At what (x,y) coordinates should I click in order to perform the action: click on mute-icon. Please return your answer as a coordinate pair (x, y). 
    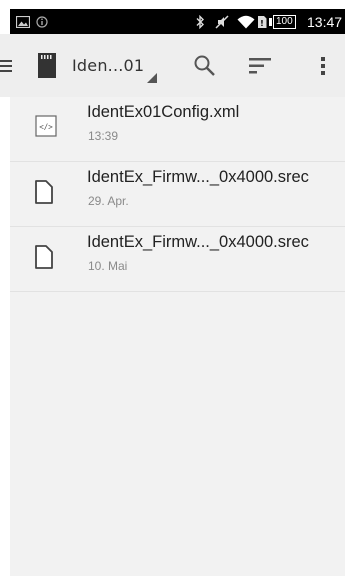
    Looking at the image, I should click on (222, 21).